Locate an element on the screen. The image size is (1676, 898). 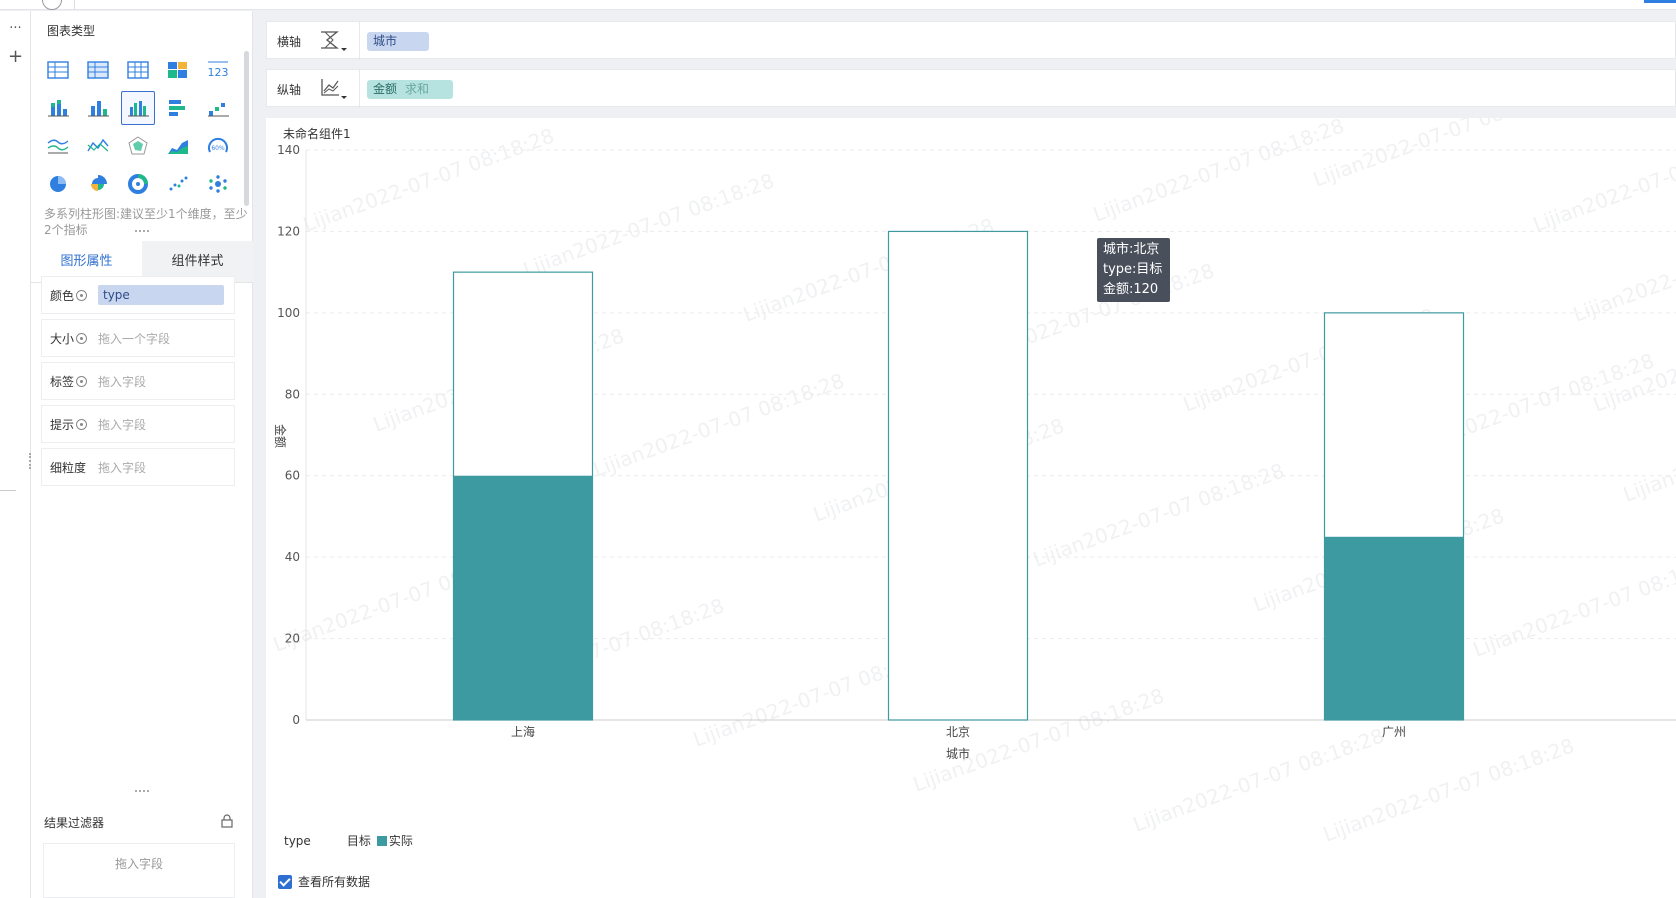
show-all-checkbox is located at coordinates (285, 881).